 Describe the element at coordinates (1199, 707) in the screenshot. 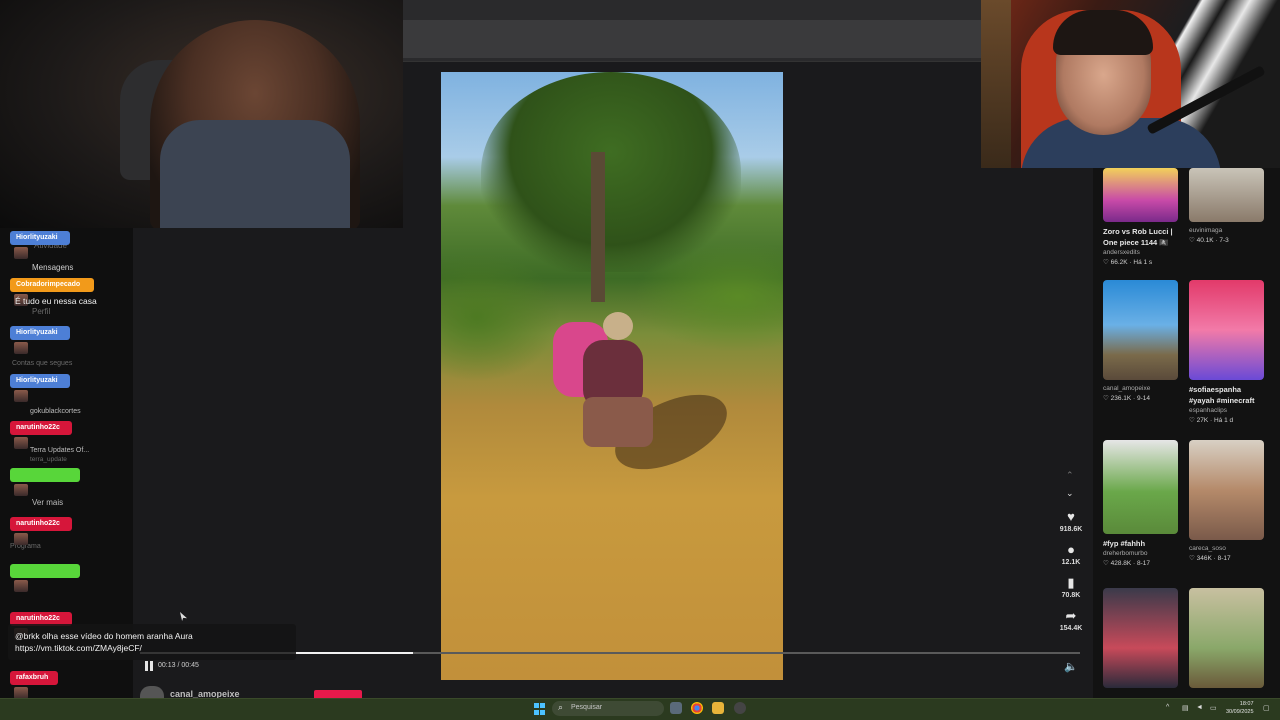

I see `speaker-icon: ◄` at that location.